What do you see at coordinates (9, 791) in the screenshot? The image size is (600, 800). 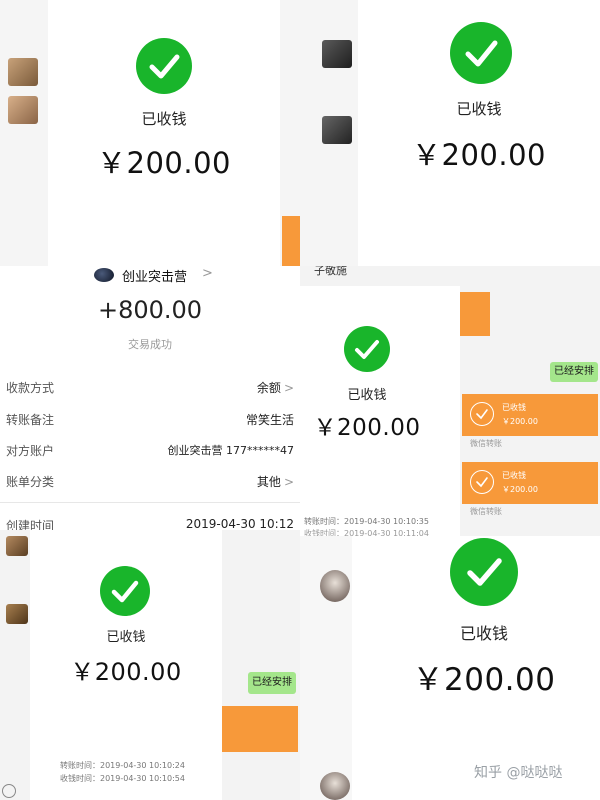 I see `emoji-icon` at bounding box center [9, 791].